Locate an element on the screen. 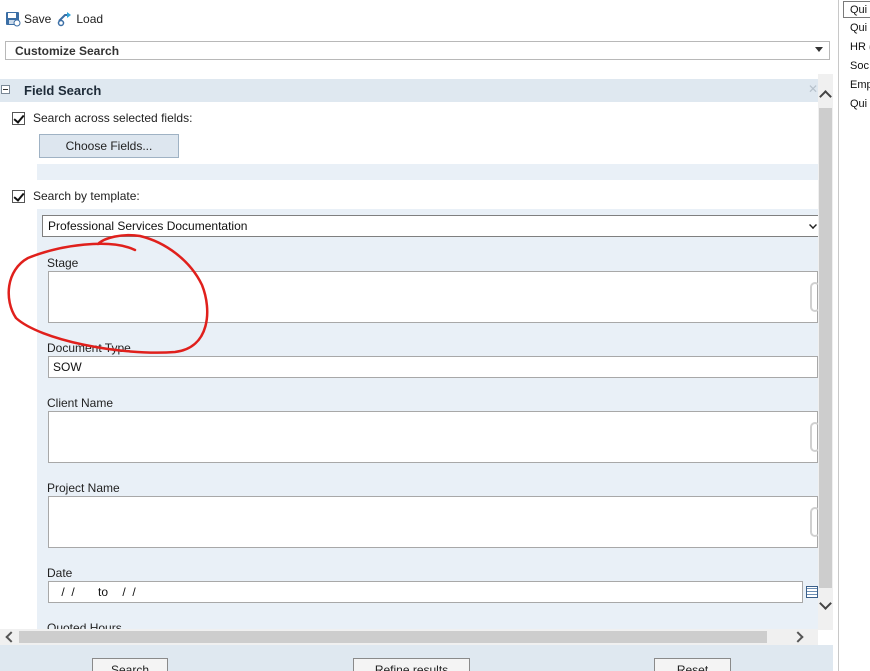 The height and width of the screenshot is (671, 870). chevron-down-icon is located at coordinates (813, 225).